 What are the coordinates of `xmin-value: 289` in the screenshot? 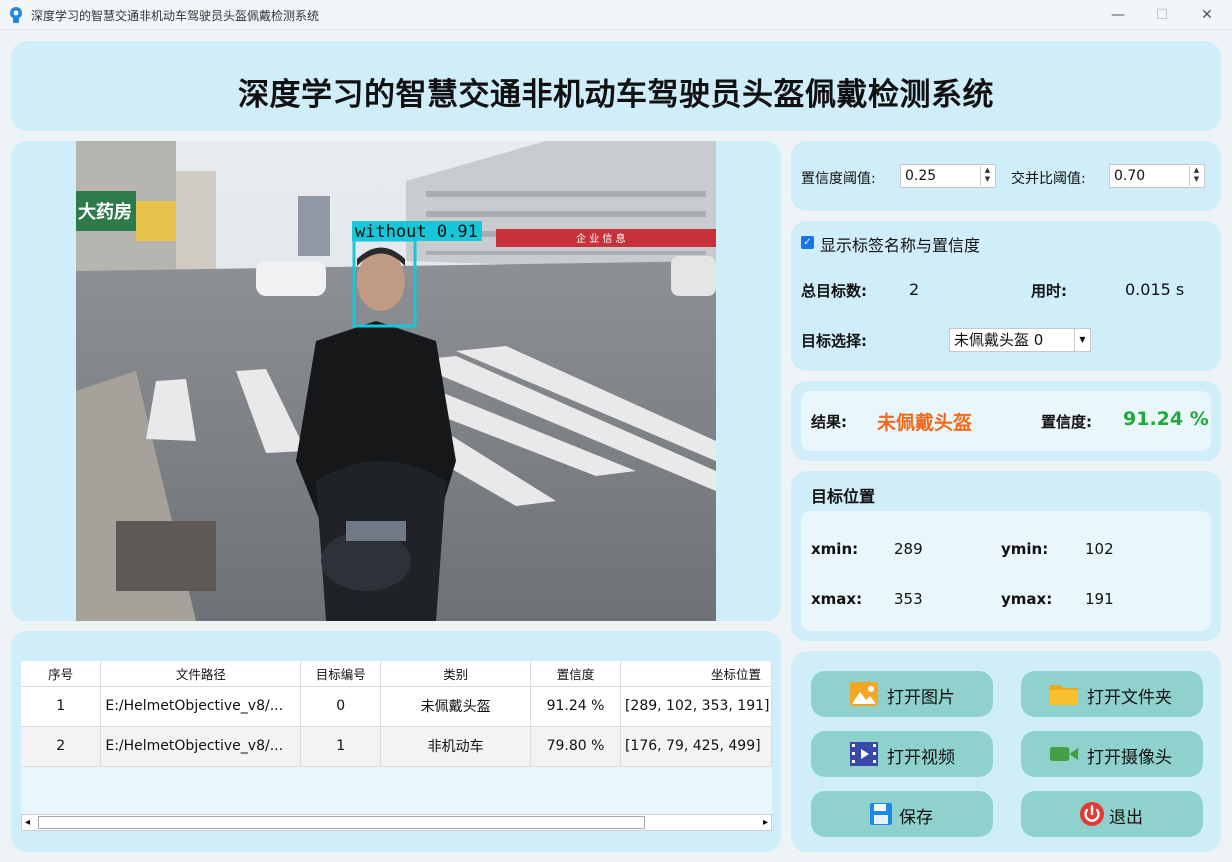 It's located at (908, 549).